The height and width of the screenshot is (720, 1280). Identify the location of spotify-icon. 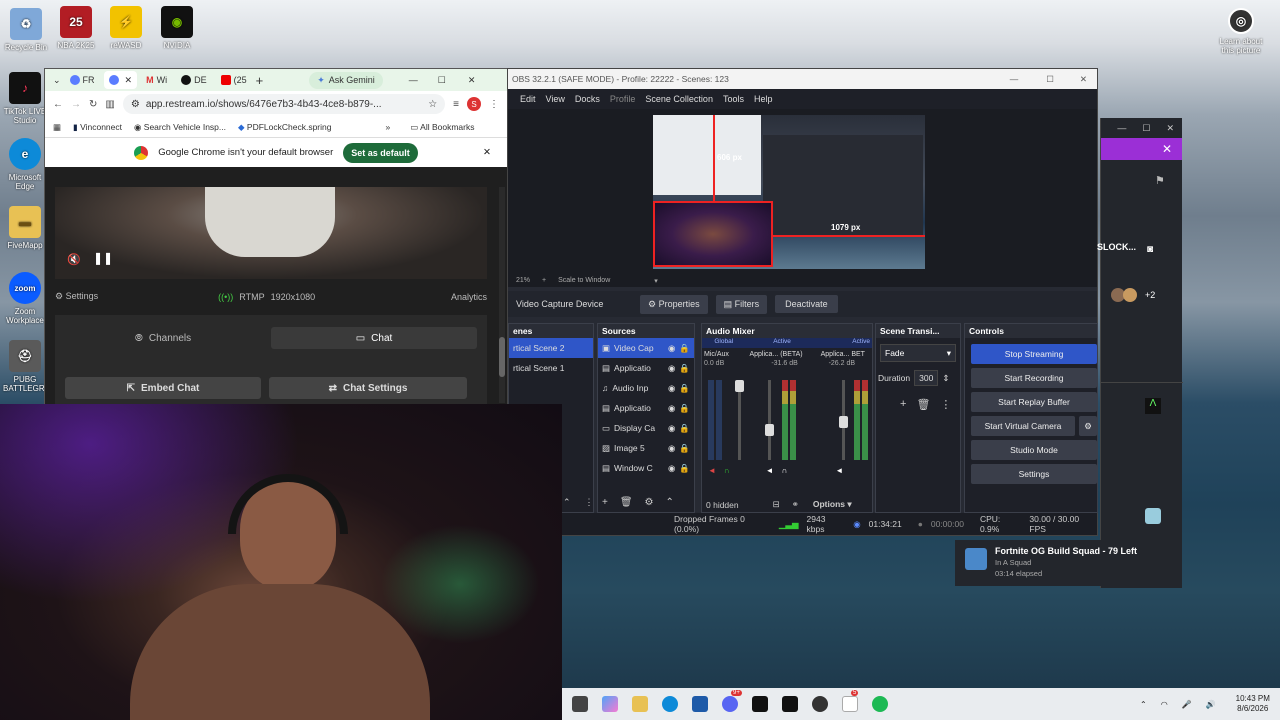
(880, 704).